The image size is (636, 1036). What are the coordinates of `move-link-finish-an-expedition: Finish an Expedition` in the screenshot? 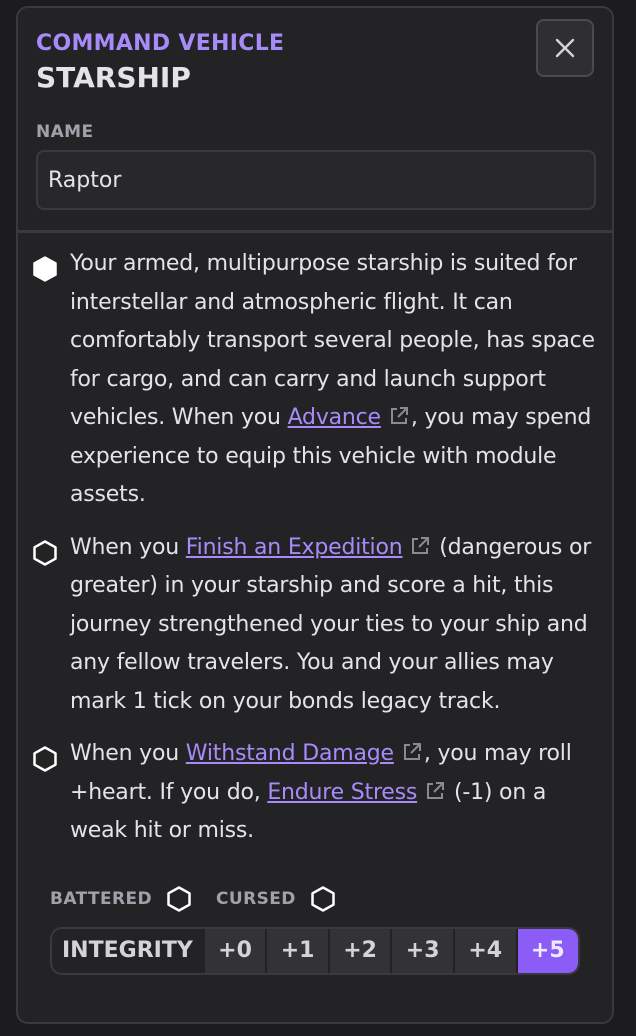 It's located at (294, 547).